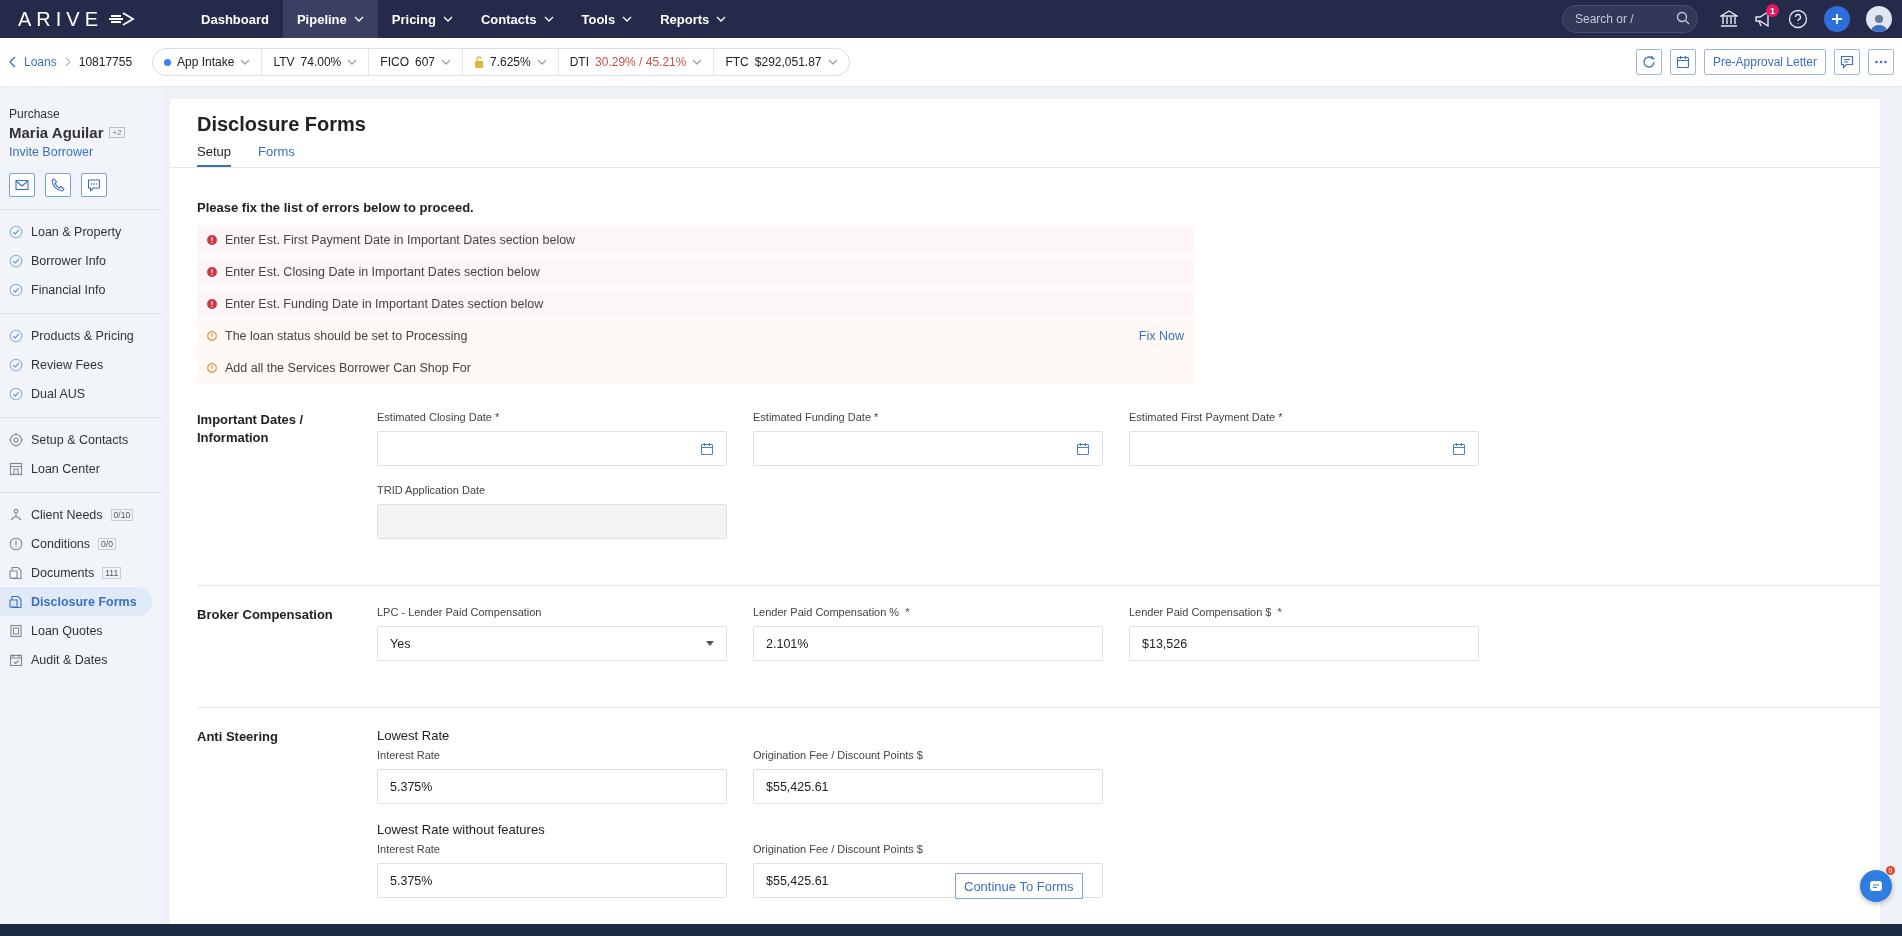 The height and width of the screenshot is (936, 1902). What do you see at coordinates (347, 336) in the screenshot?
I see `error-message: The loan status should be set to Processing` at bounding box center [347, 336].